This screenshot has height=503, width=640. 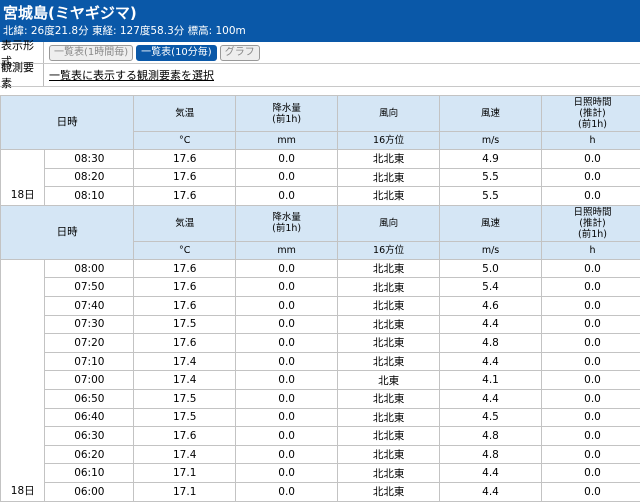 I want to click on time-cell: 07:00, so click(x=89, y=380).